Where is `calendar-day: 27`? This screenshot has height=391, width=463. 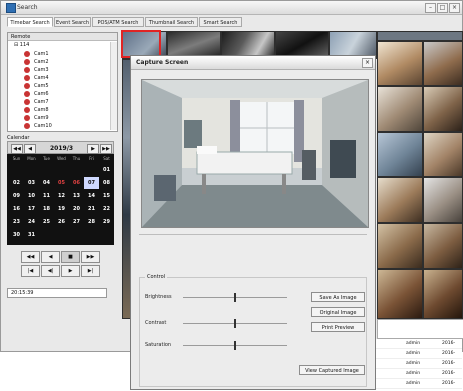 calendar-day: 27 is located at coordinates (76, 222).